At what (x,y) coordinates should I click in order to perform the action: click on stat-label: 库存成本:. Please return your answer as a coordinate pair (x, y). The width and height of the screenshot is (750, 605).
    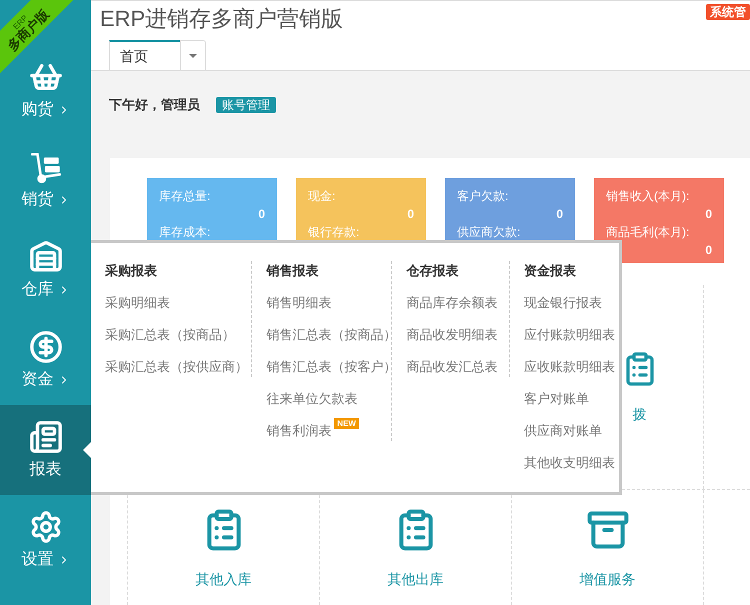
    Looking at the image, I should click on (184, 232).